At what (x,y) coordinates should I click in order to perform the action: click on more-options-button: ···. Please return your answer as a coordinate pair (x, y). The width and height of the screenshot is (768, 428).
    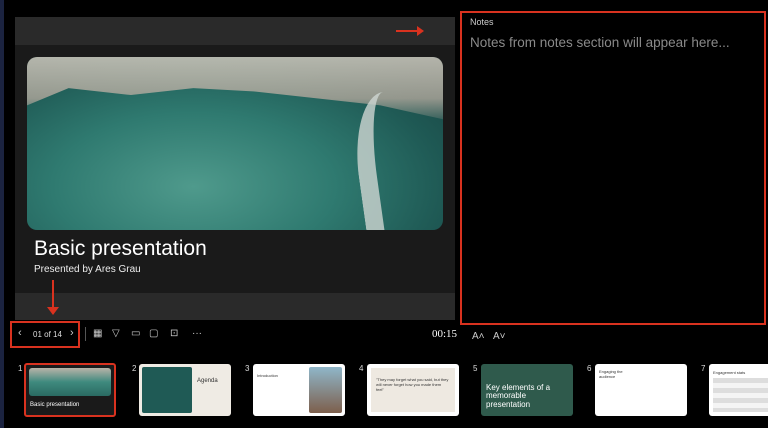
    Looking at the image, I should click on (197, 333).